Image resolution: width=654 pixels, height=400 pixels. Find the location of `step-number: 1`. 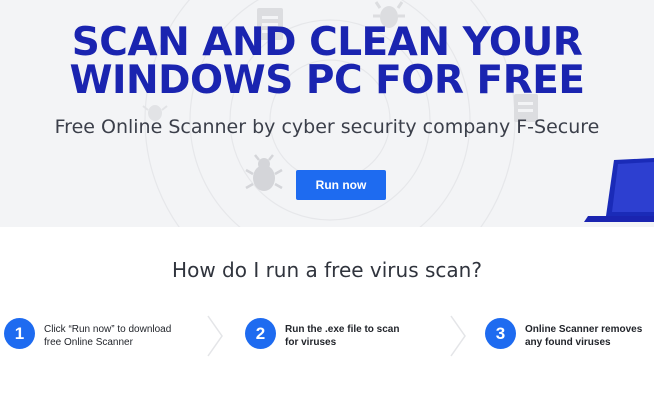

step-number: 1 is located at coordinates (19, 333).